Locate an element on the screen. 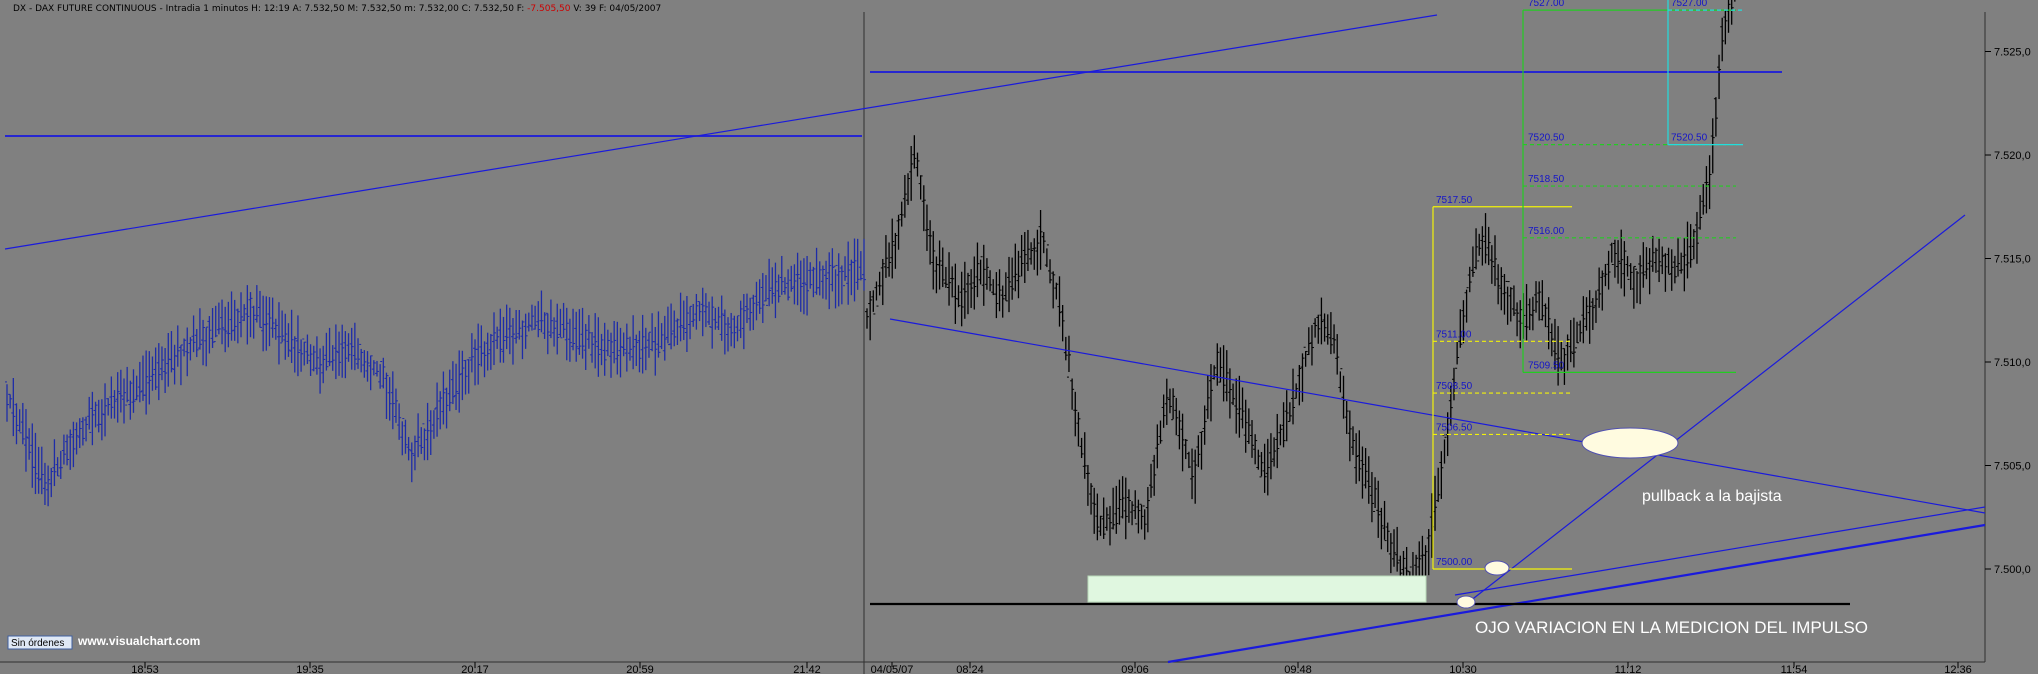 Image resolution: width=2038 pixels, height=674 pixels. header-field-value: -7.505,50 is located at coordinates (549, 9).